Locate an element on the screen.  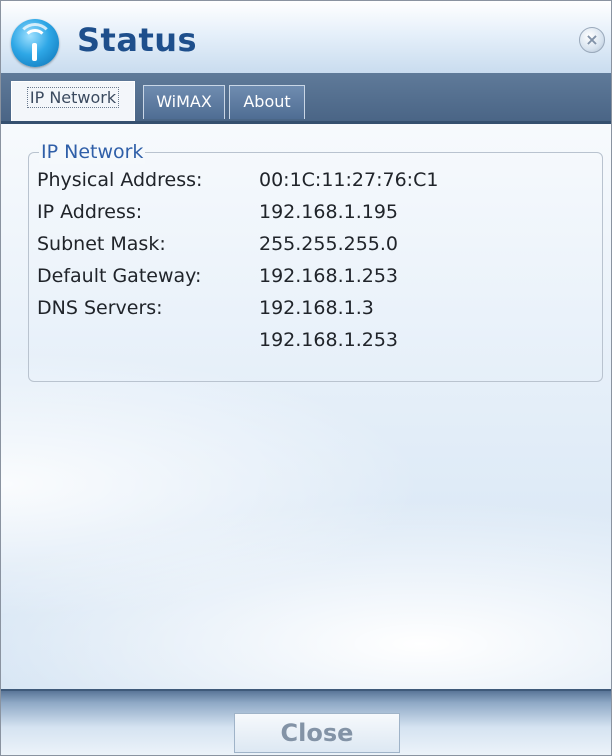
row-label: Subnet Mask: is located at coordinates (101, 244).